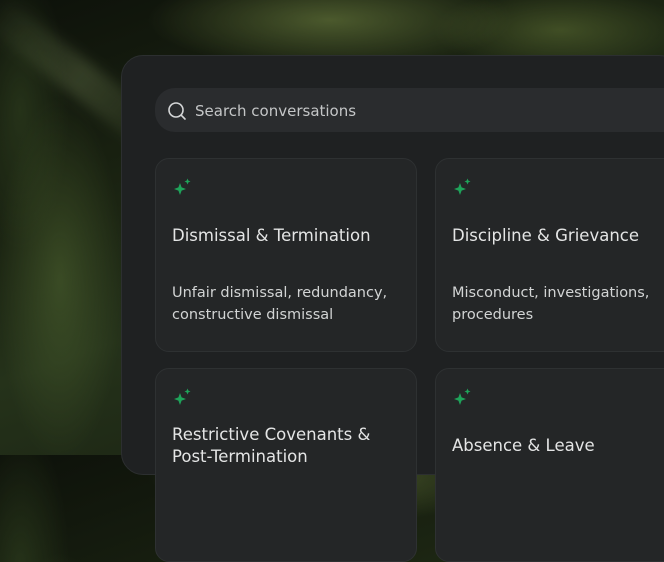 This screenshot has height=562, width=664. What do you see at coordinates (271, 235) in the screenshot?
I see `topic-title: Dismissal & Termination` at bounding box center [271, 235].